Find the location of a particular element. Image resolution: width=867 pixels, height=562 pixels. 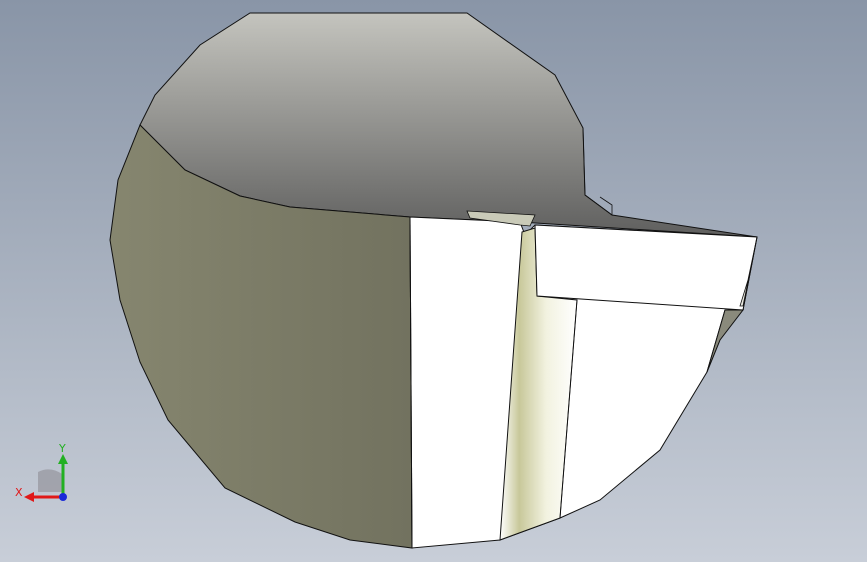

triad-x-arrow is located at coordinates (29, 497).